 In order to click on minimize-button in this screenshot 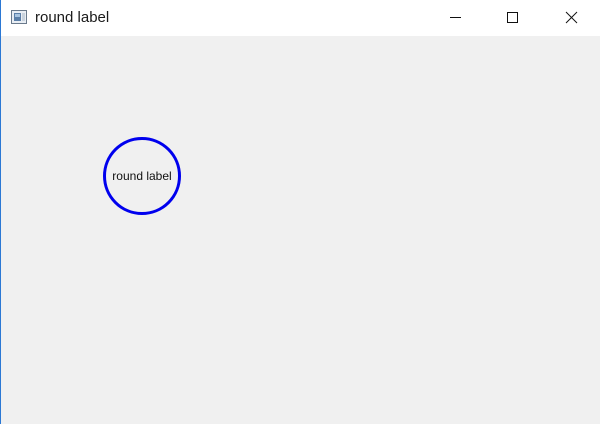, I will do `click(455, 18)`.